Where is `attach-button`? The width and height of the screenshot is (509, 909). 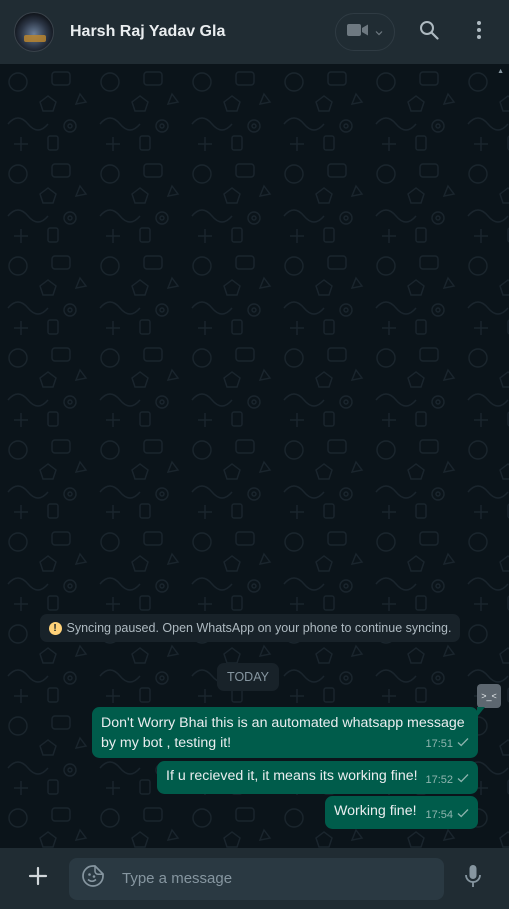 attach-button is located at coordinates (38, 879).